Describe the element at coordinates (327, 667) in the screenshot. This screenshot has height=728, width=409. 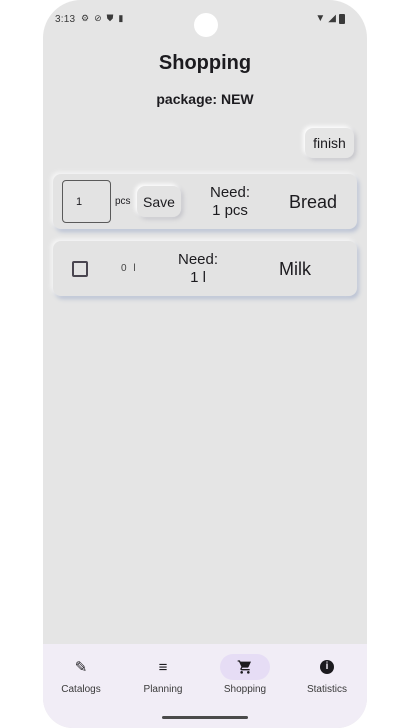
I see `info-icon: i` at that location.